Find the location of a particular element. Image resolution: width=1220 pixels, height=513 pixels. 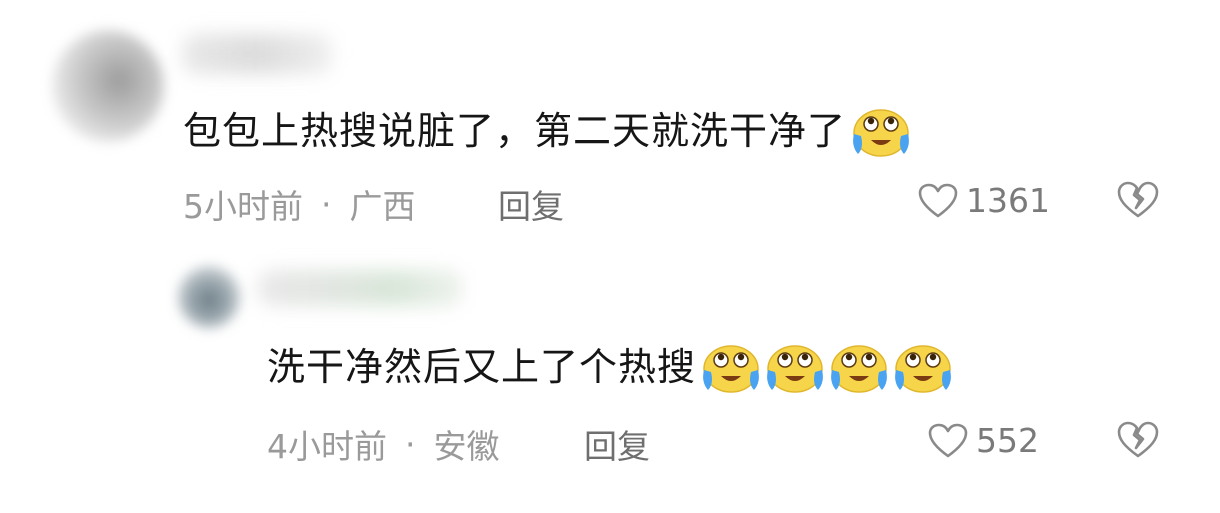

like-count: 1361 is located at coordinates (1008, 200).